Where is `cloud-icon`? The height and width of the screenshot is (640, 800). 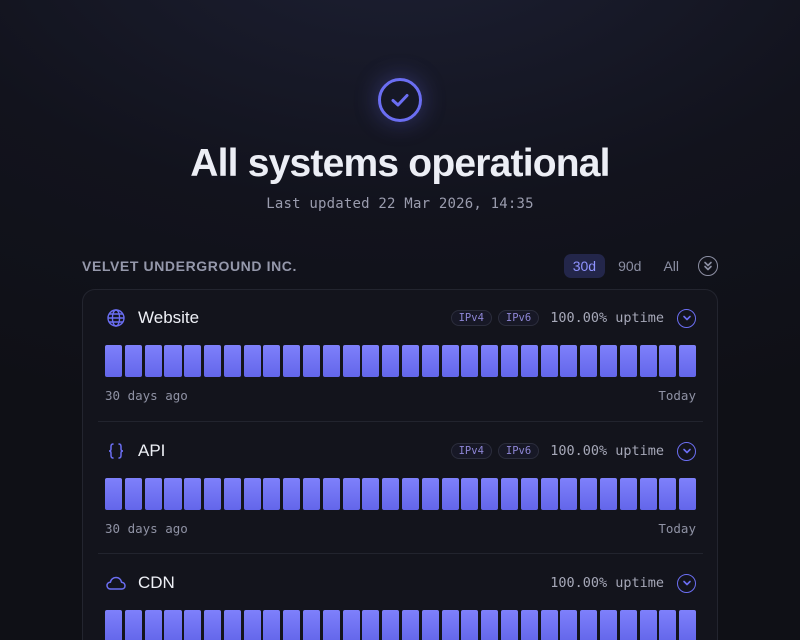 cloud-icon is located at coordinates (116, 583).